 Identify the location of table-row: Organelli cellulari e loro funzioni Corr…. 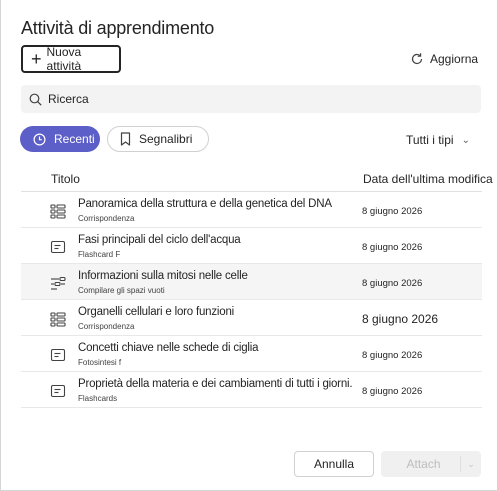
(251, 318).